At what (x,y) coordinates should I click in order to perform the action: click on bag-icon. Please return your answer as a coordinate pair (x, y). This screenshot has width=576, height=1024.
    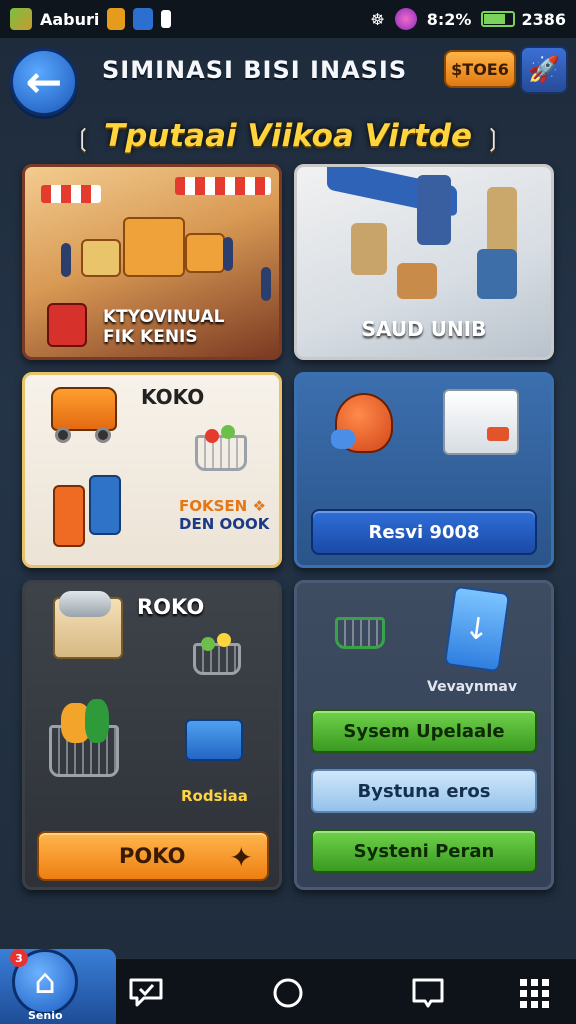
    Looking at the image, I should click on (97, 721).